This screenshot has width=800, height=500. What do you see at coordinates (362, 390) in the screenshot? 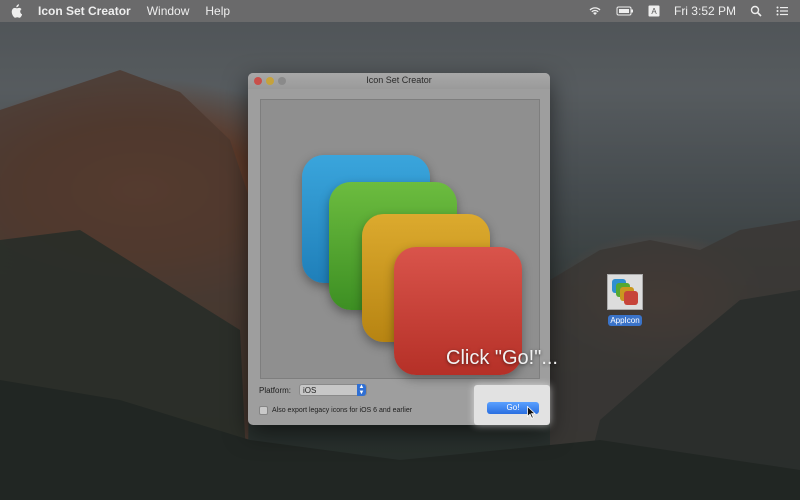
I see `chevron-updown-icon: ▲ ▼` at bounding box center [362, 390].